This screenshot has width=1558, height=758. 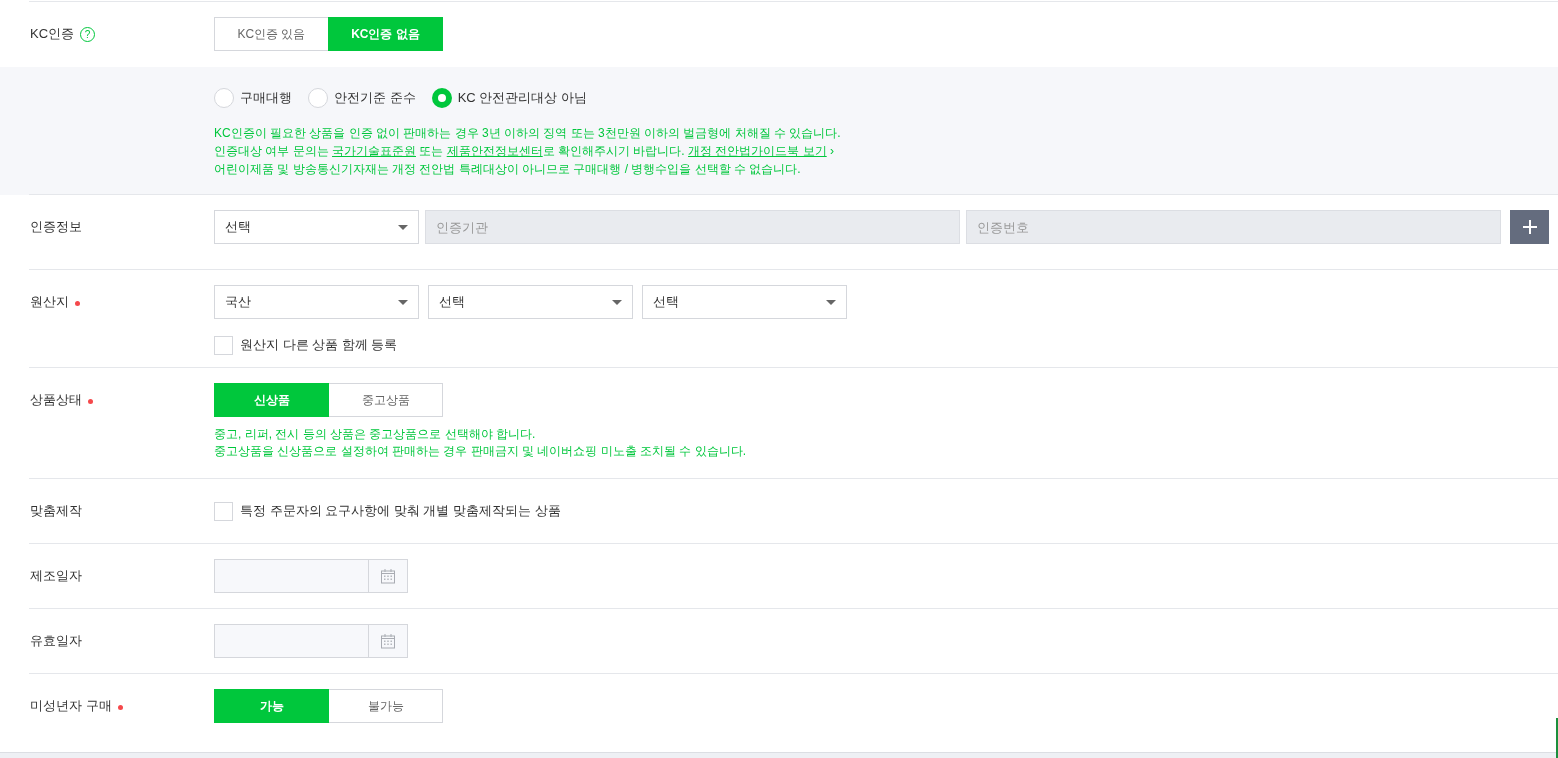 What do you see at coordinates (266, 98) in the screenshot?
I see `radio-label: 구매대행` at bounding box center [266, 98].